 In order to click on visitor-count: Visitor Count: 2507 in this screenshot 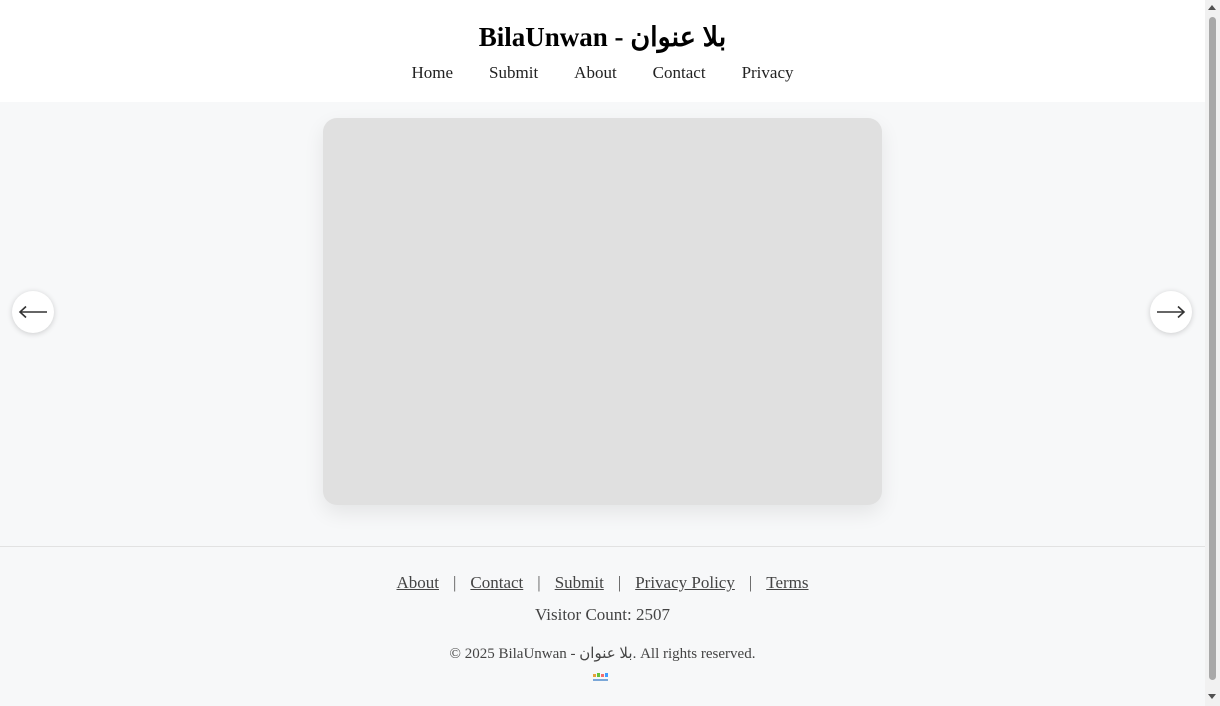, I will do `click(602, 614)`.